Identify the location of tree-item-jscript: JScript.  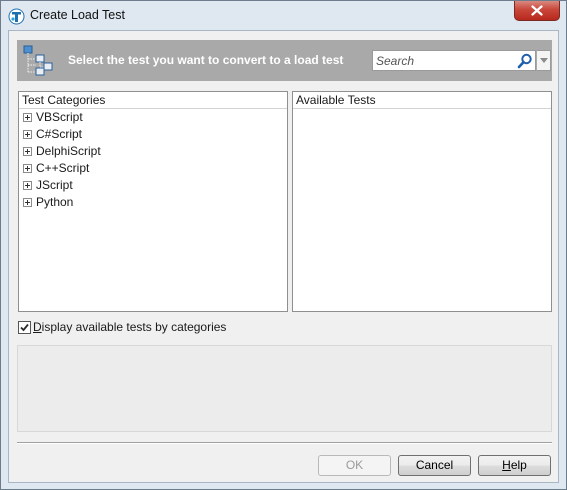
(153, 185).